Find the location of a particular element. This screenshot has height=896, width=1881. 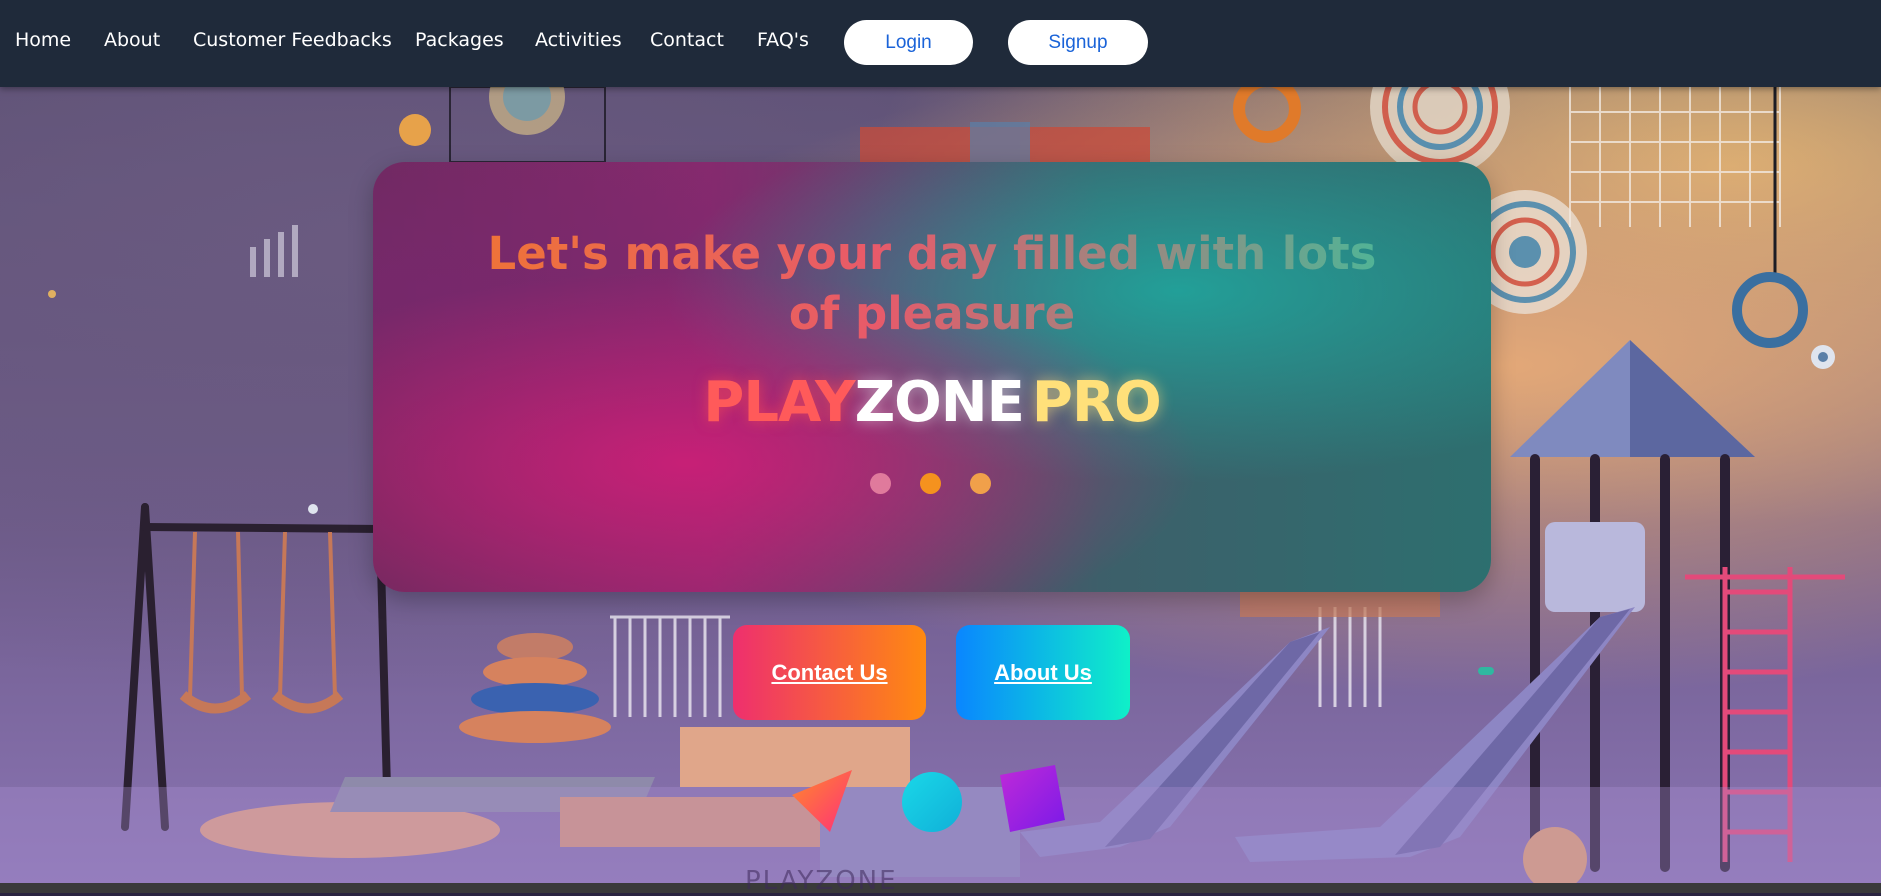

brand-part-zone: ZONE is located at coordinates (939, 402).